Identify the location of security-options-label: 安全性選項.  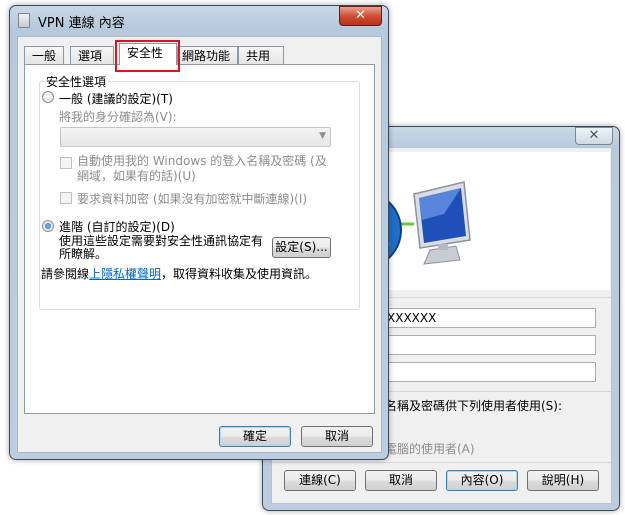
(76, 81).